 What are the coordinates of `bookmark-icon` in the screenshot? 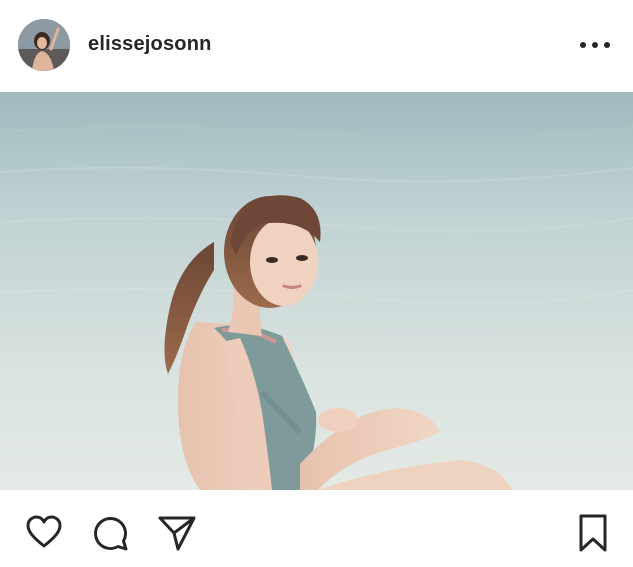 It's located at (593, 533).